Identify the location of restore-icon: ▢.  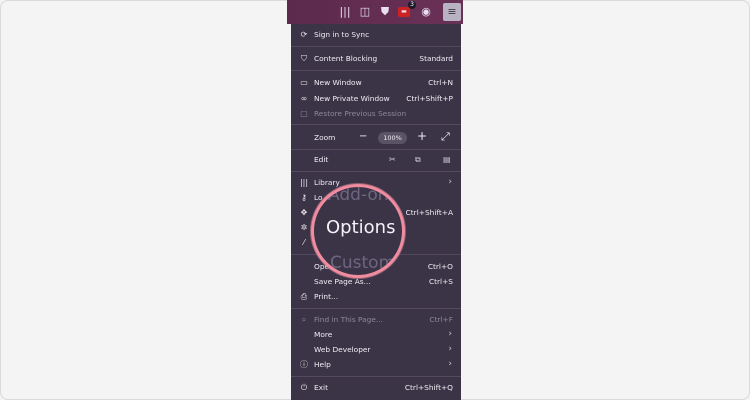
(304, 113).